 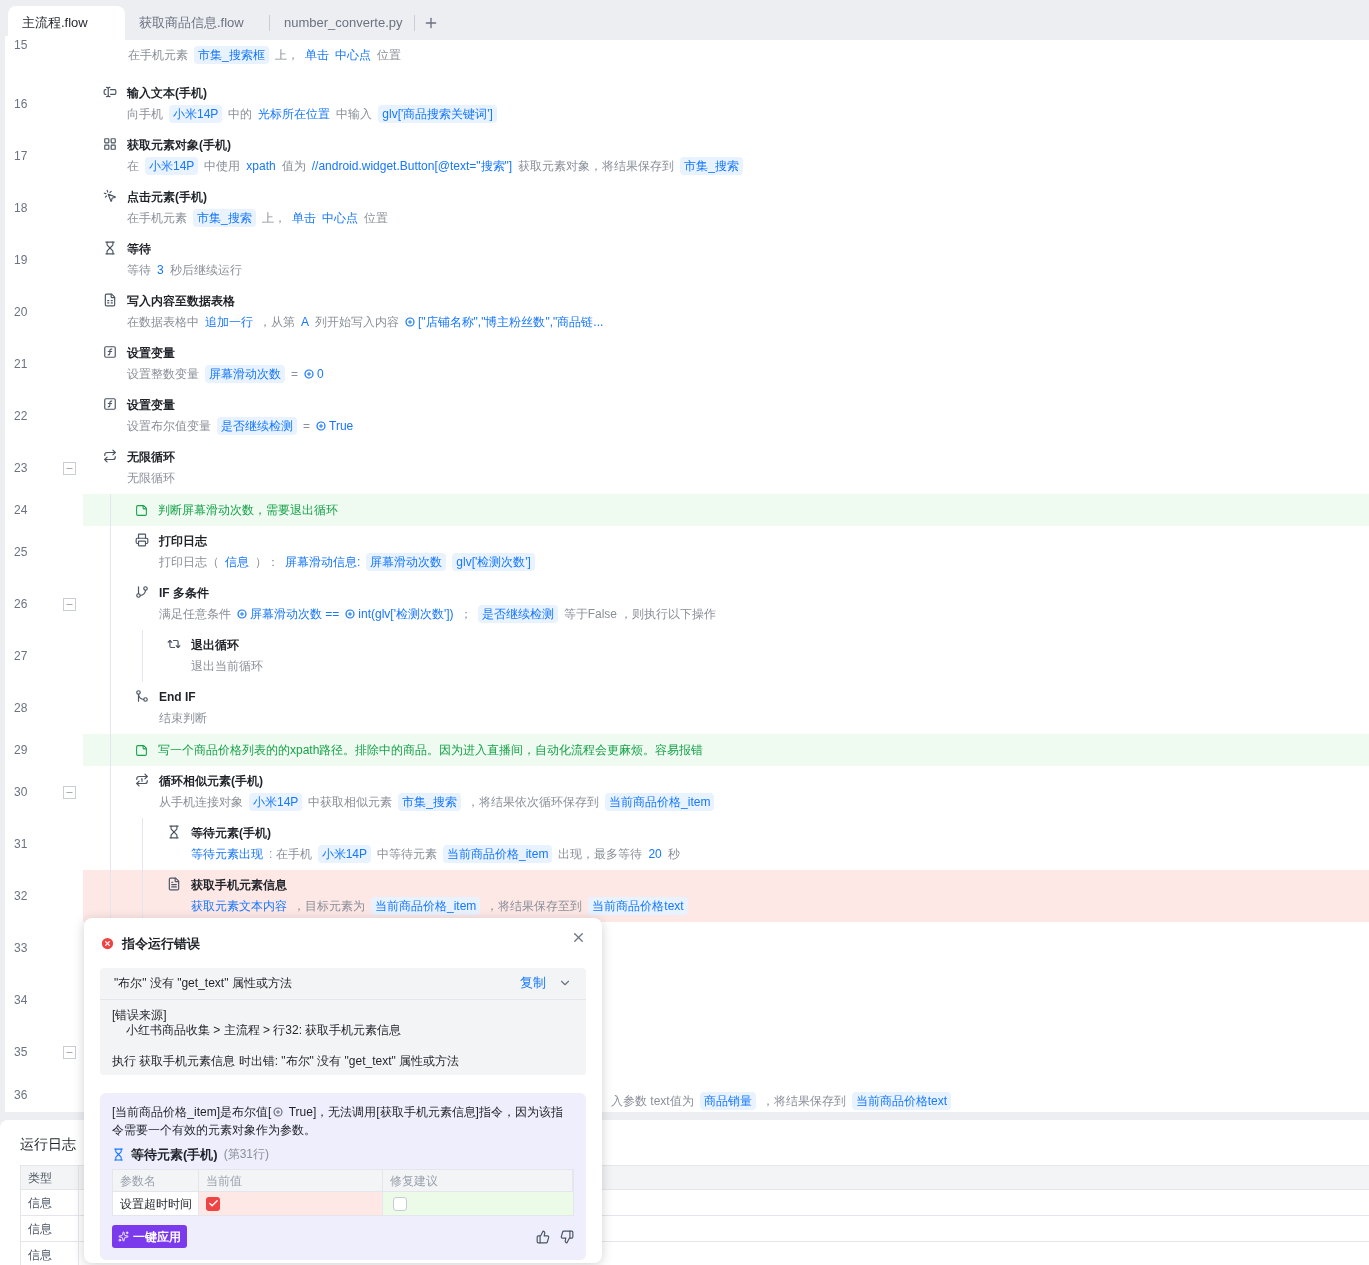 I want to click on parameter-link: 3, so click(x=160, y=270).